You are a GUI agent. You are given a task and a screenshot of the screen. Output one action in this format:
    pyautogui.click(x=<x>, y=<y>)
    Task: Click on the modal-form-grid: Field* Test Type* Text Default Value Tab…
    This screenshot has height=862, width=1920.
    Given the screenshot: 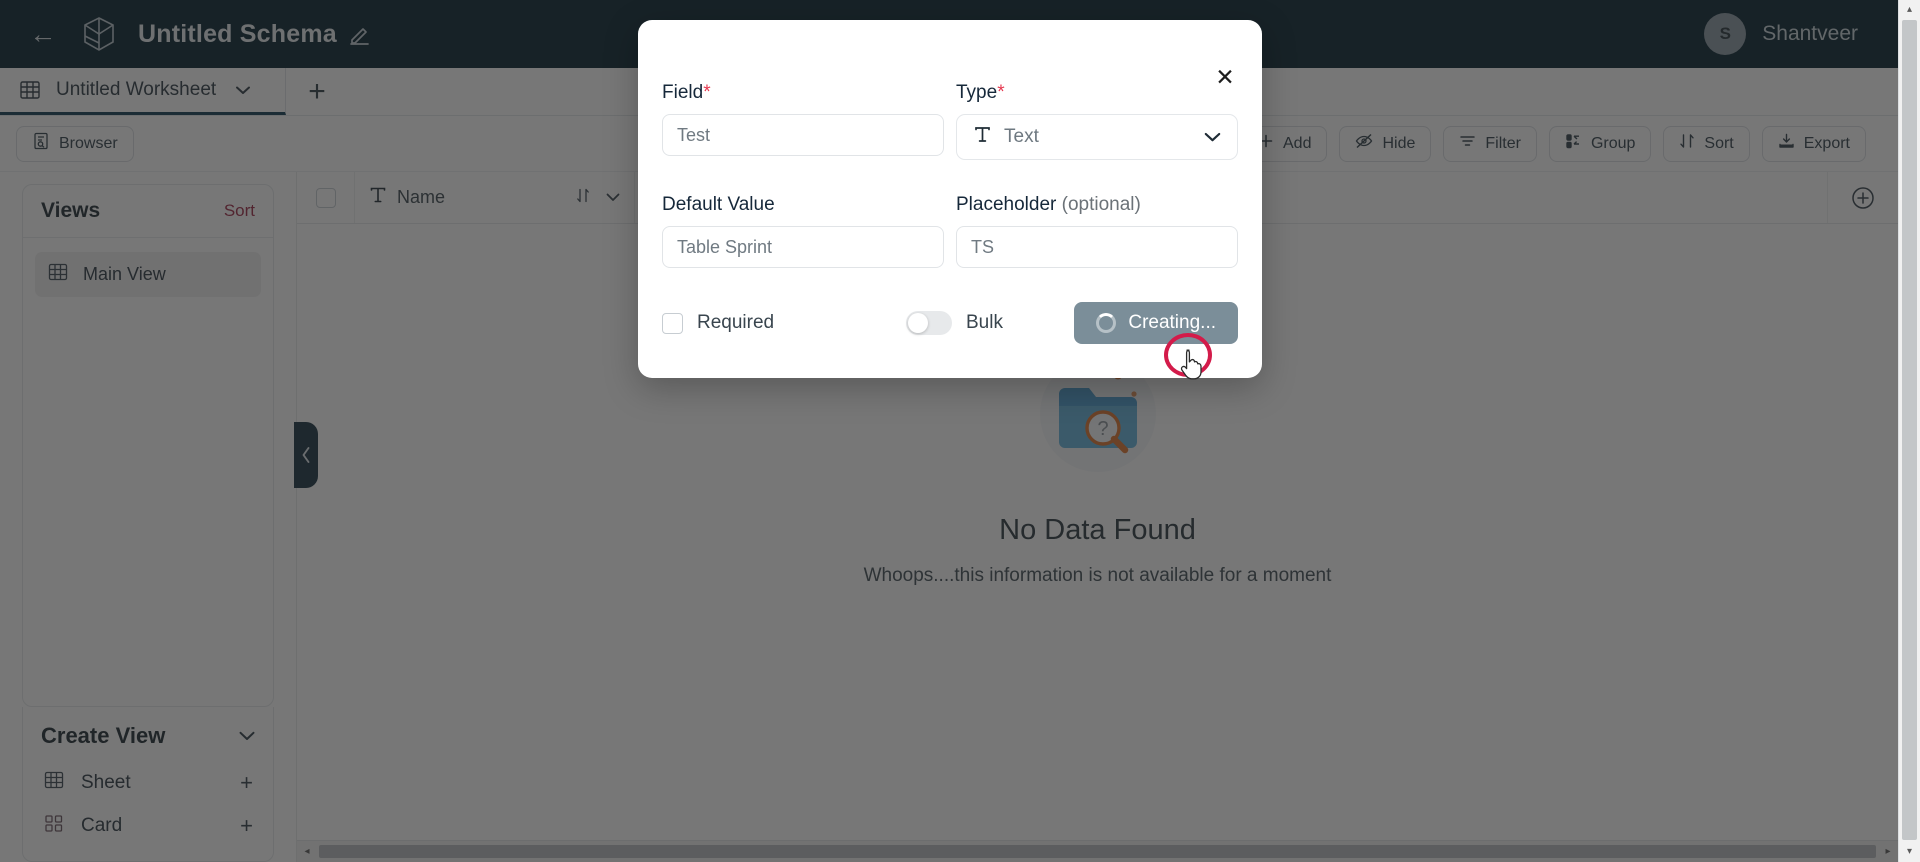 What is the action you would take?
    pyautogui.click(x=950, y=144)
    